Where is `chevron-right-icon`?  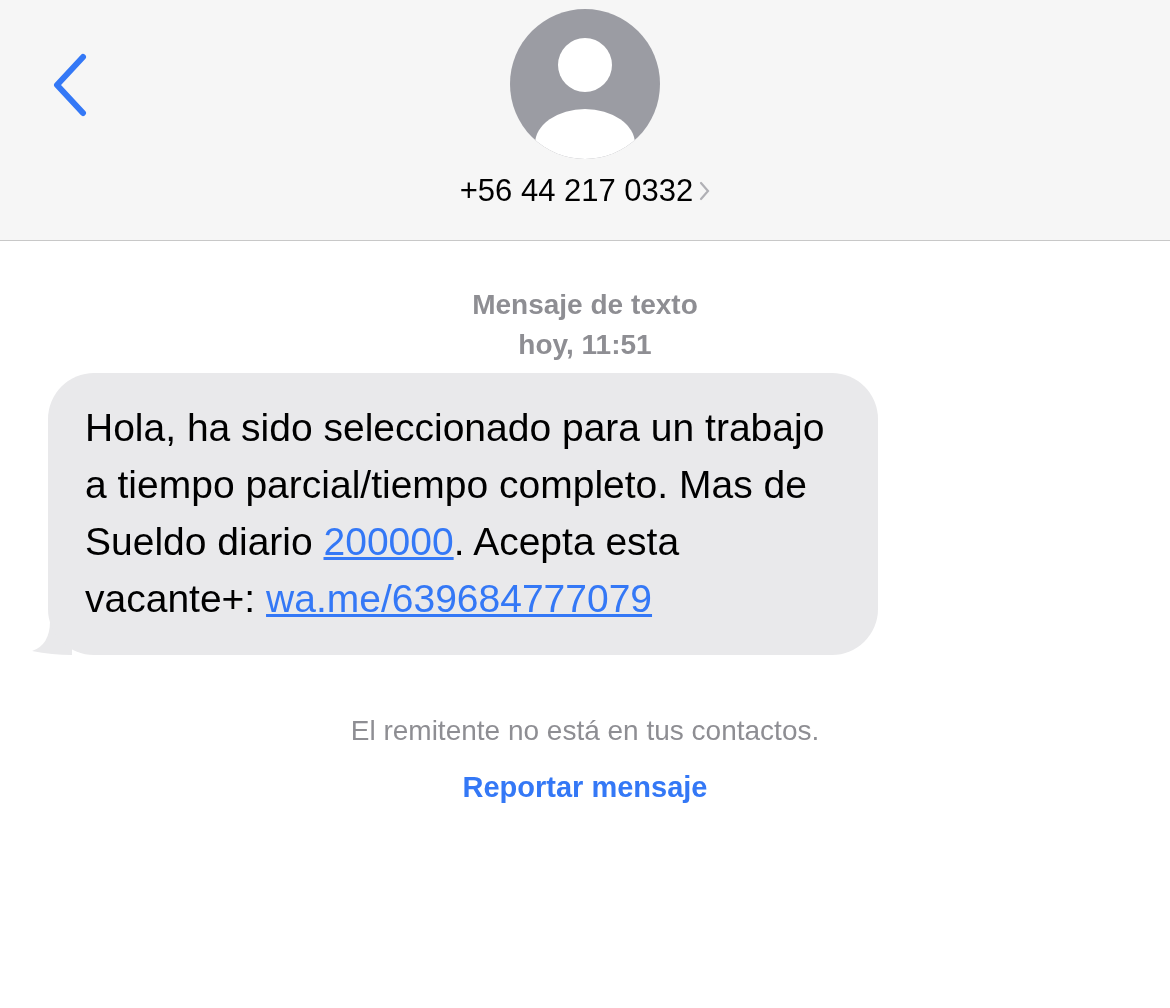 chevron-right-icon is located at coordinates (705, 190).